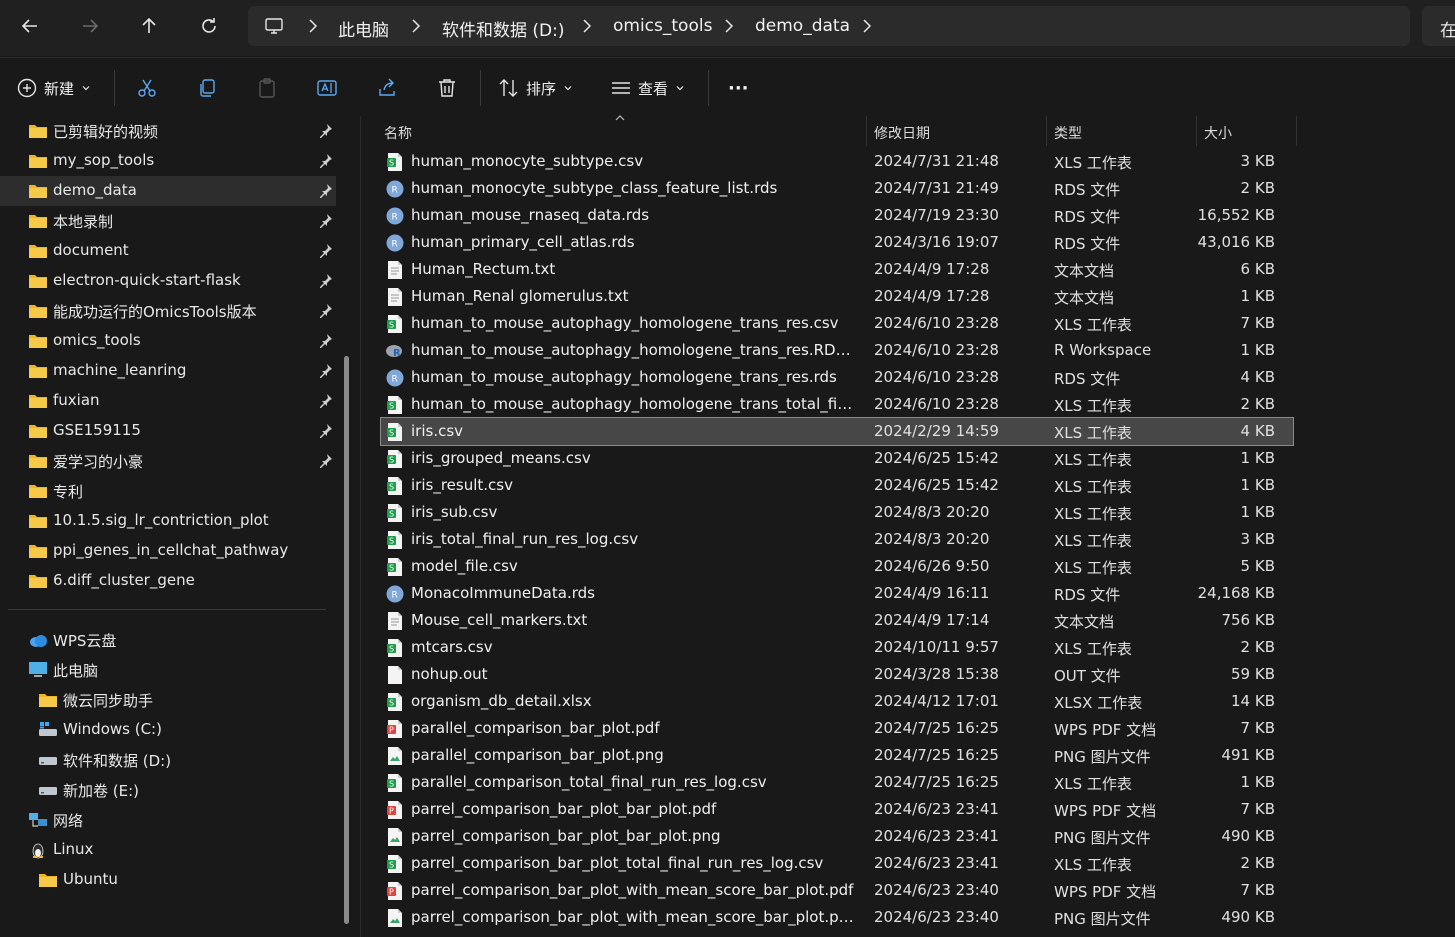 The width and height of the screenshot is (1455, 937). Describe the element at coordinates (503, 28) in the screenshot. I see `breadcrumb-item: 软件和数据 (D:)` at that location.